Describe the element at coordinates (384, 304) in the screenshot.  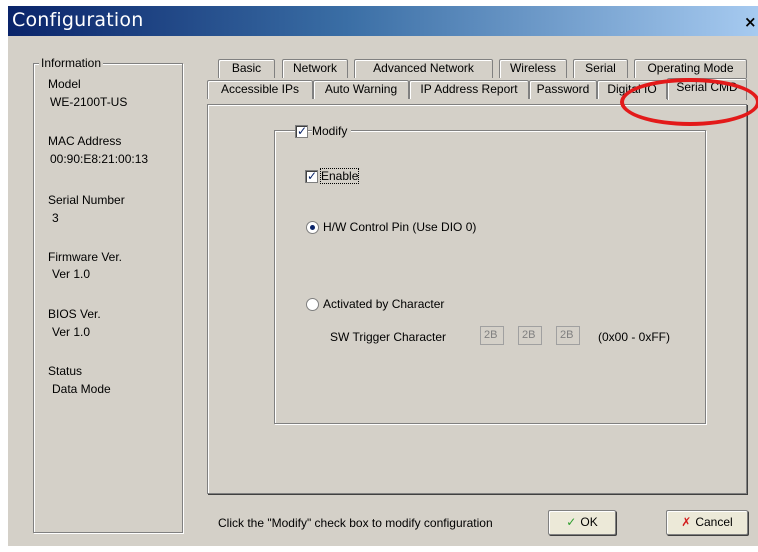
I see `activated-by-character-label: Activated by Character` at that location.